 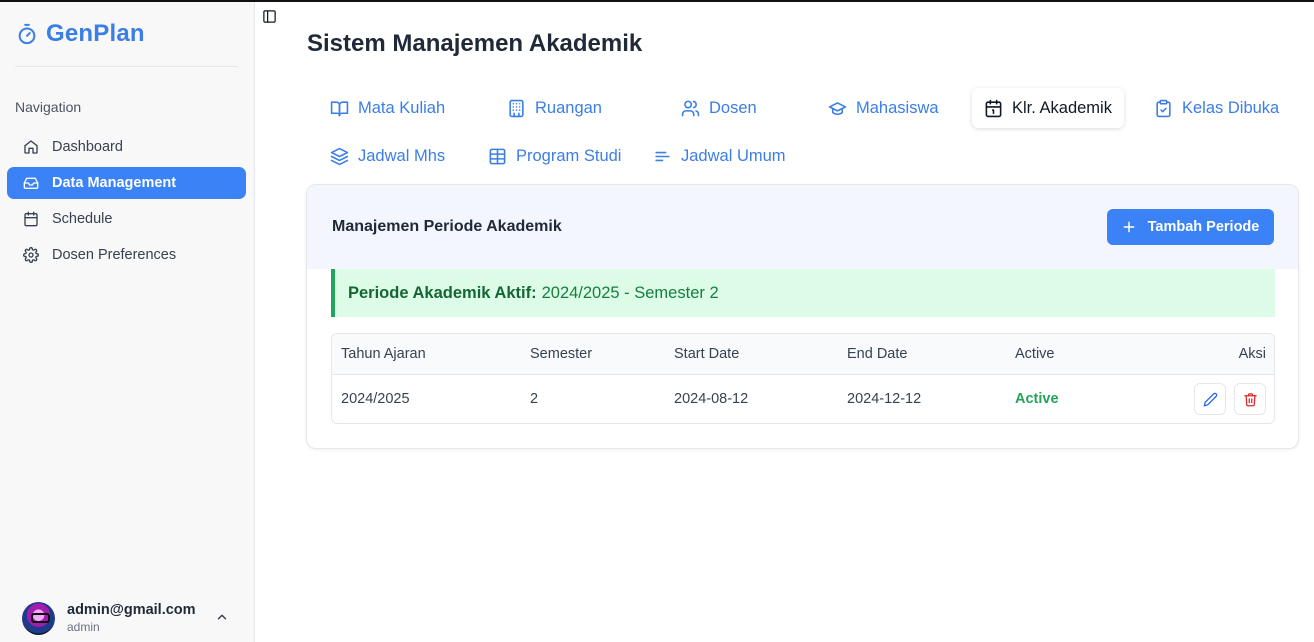 What do you see at coordinates (690, 108) in the screenshot?
I see `users-icon` at bounding box center [690, 108].